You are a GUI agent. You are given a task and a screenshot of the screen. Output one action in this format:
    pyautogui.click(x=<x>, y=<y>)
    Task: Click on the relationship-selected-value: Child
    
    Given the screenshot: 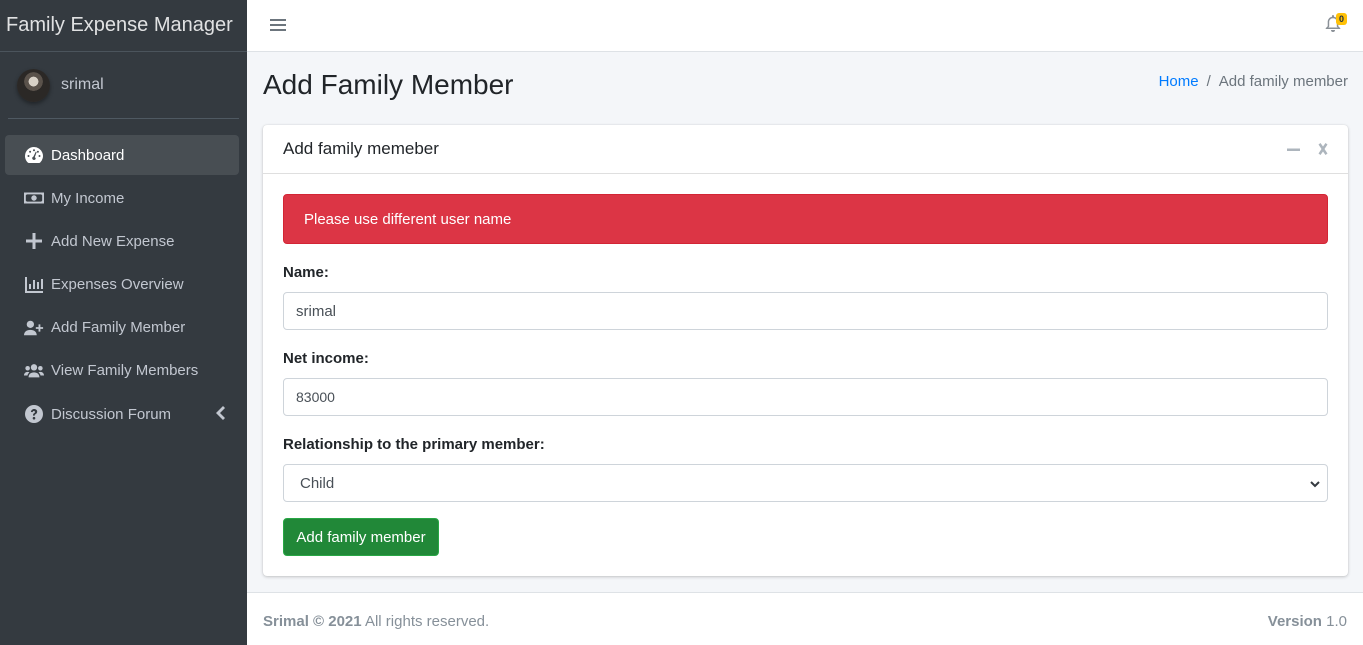 What is the action you would take?
    pyautogui.click(x=317, y=483)
    